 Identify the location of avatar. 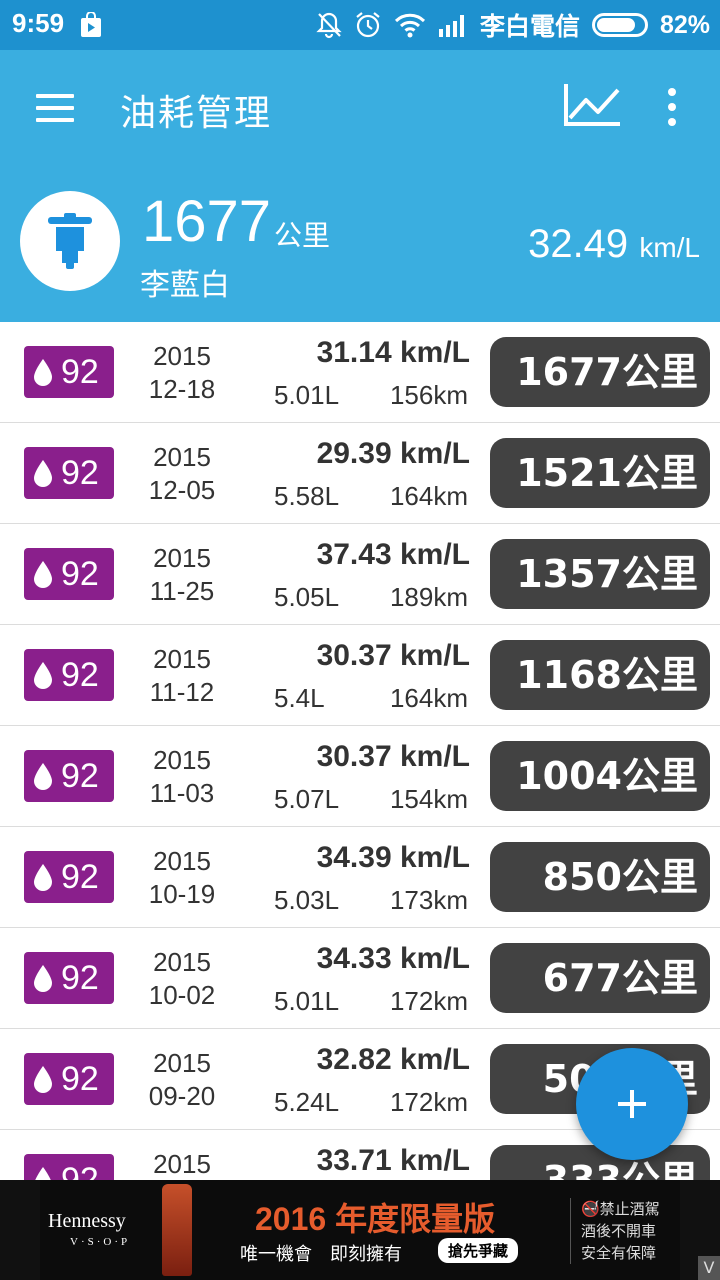
(70, 241).